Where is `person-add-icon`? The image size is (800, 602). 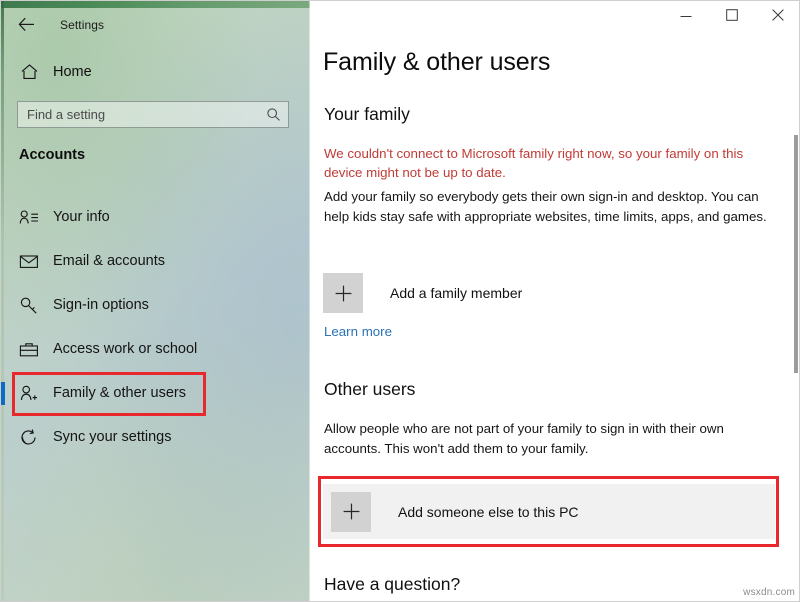
person-add-icon is located at coordinates (29, 393).